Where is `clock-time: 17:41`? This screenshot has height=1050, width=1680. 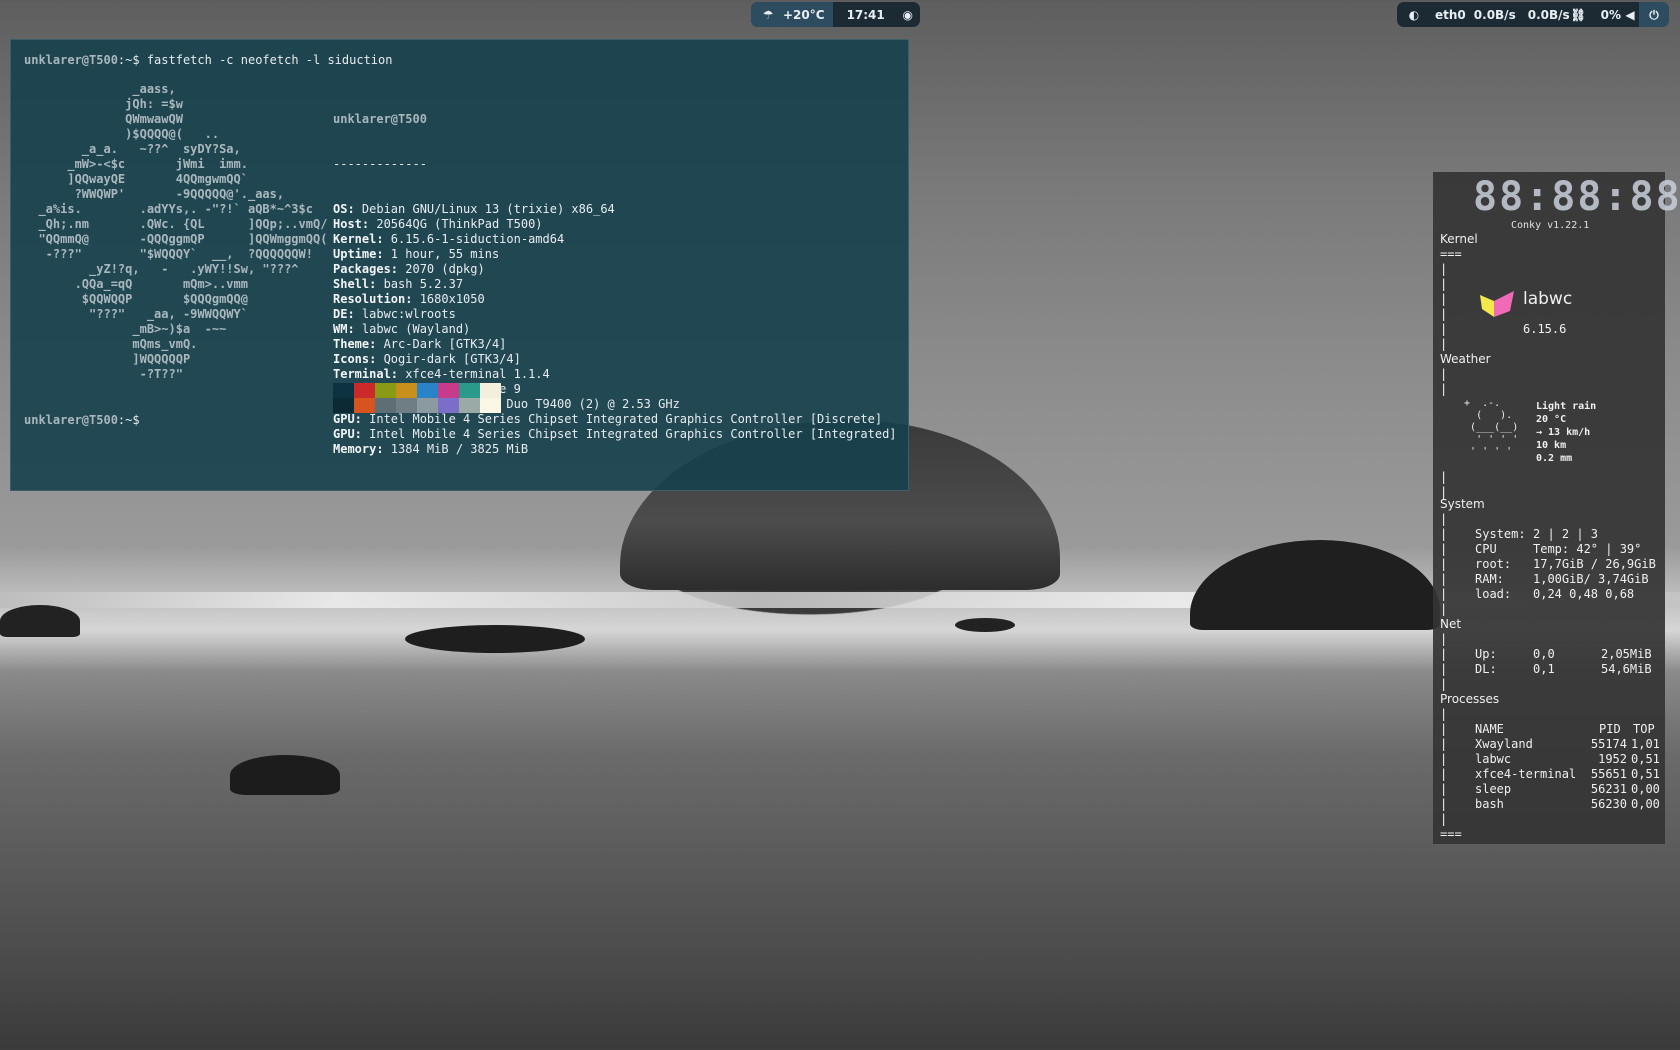
clock-time: 17:41 is located at coordinates (866, 15).